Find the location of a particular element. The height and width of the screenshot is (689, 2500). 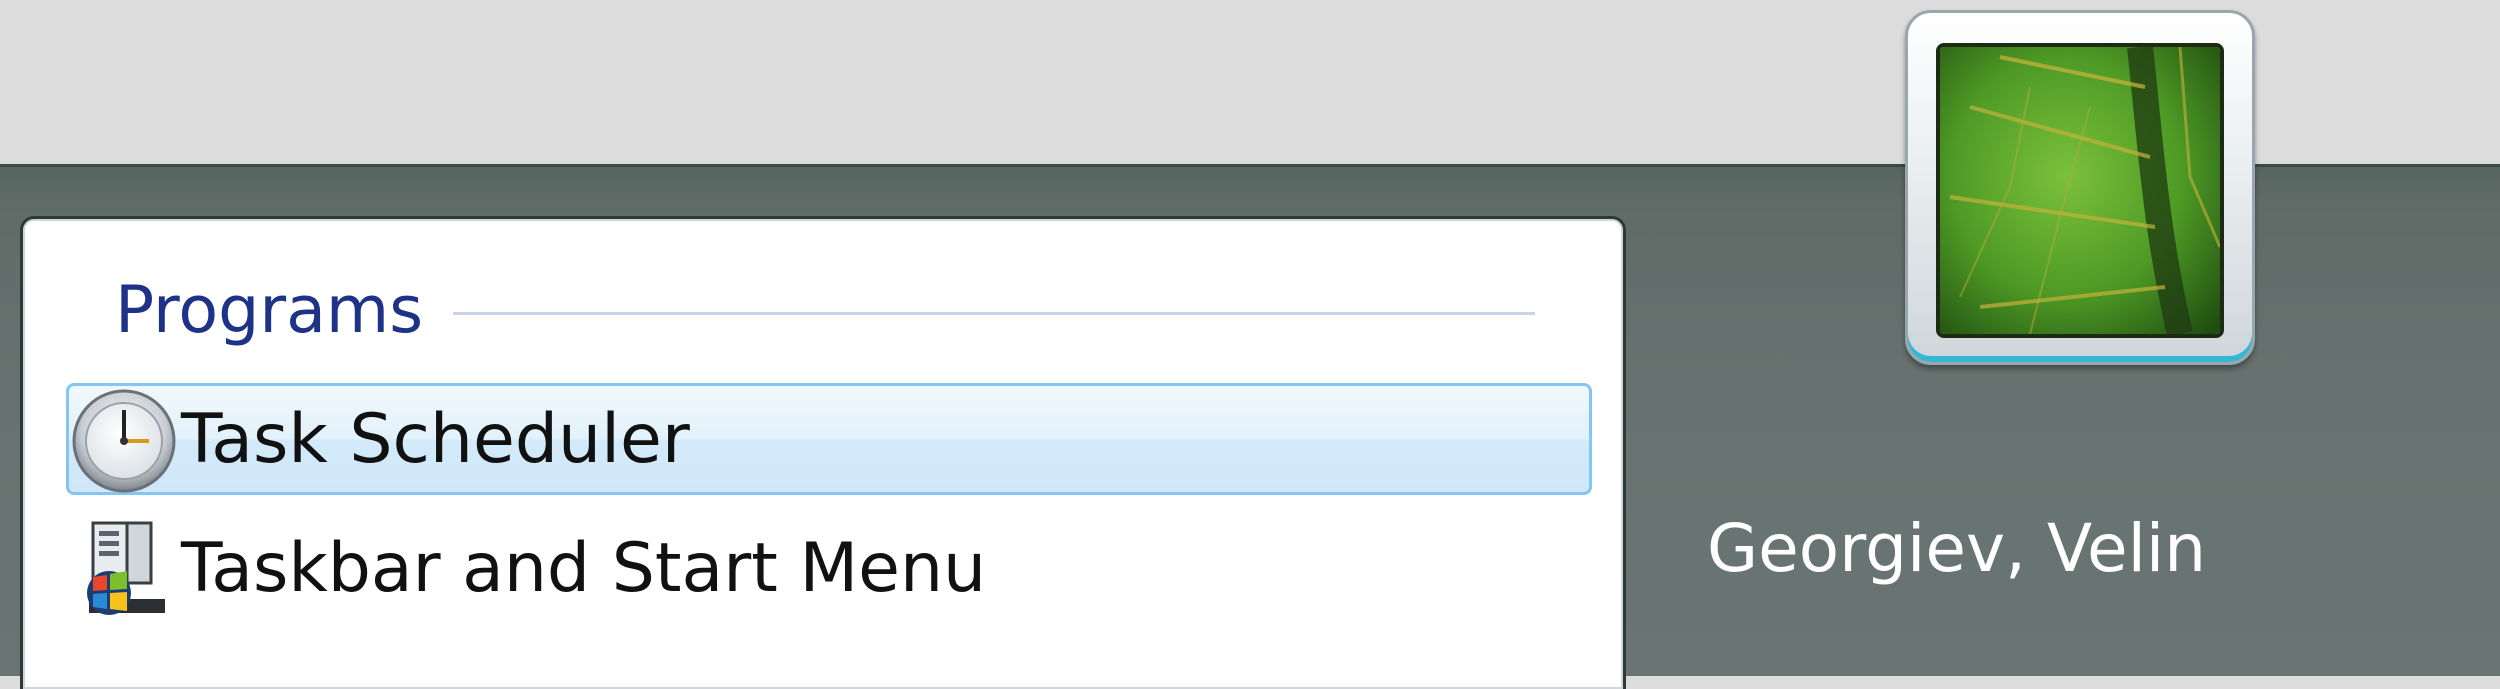

section-title: Programs is located at coordinates (269, 310).